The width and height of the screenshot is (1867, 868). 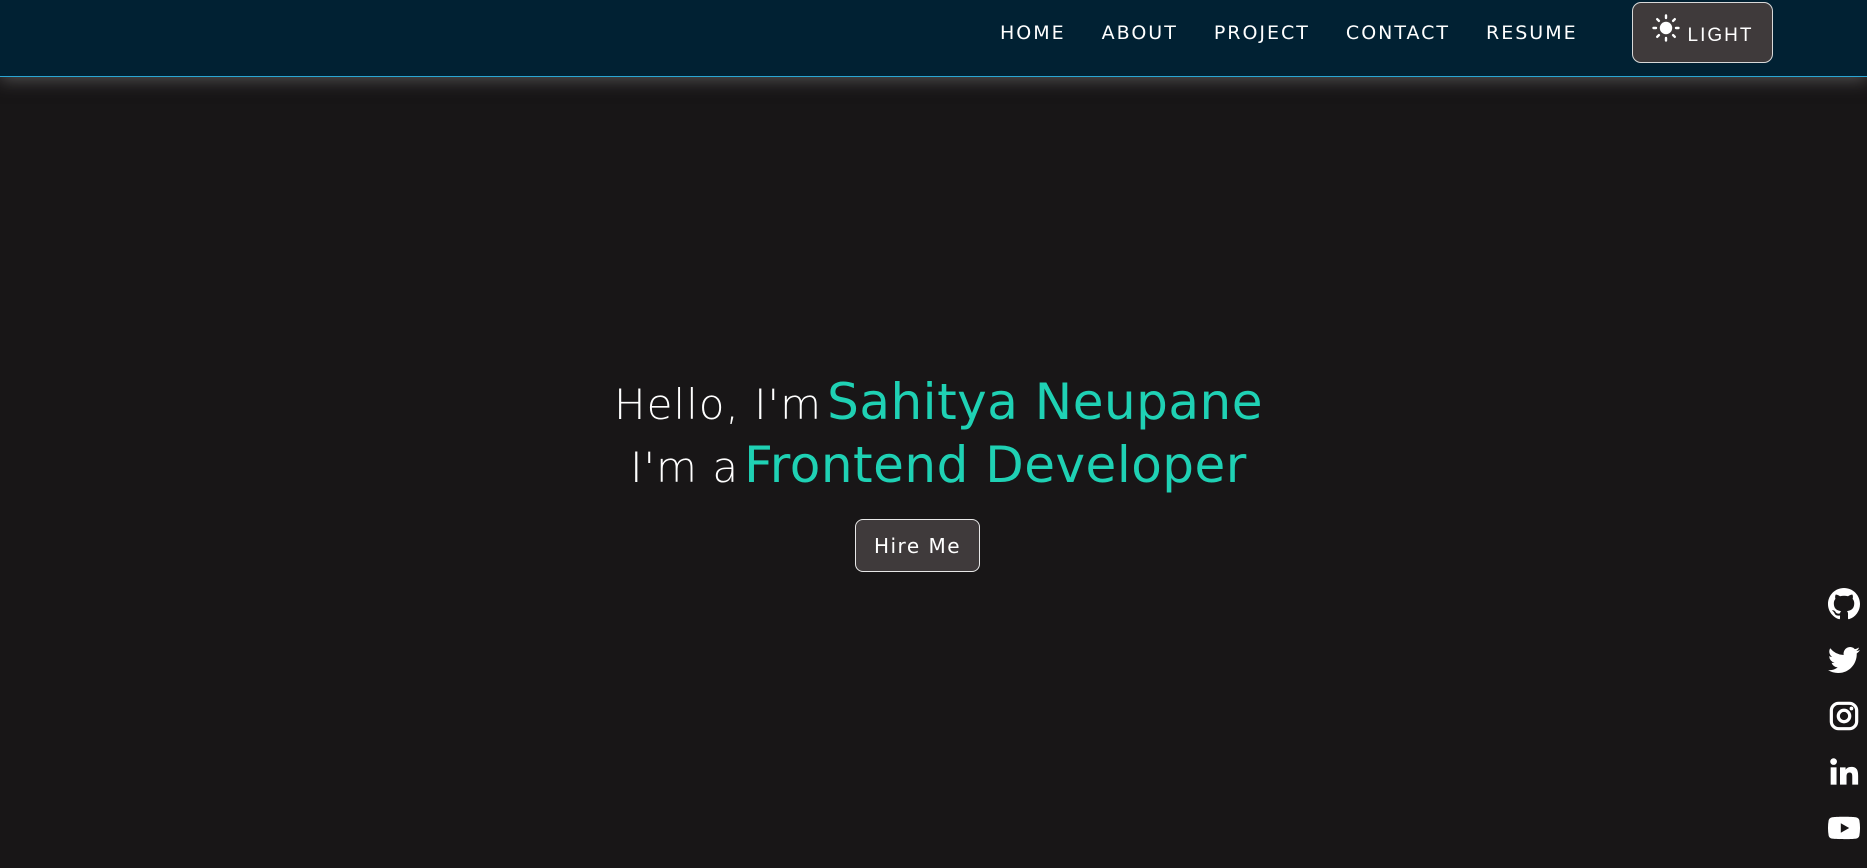 I want to click on nav-link-resume: RESUME, so click(x=1532, y=33).